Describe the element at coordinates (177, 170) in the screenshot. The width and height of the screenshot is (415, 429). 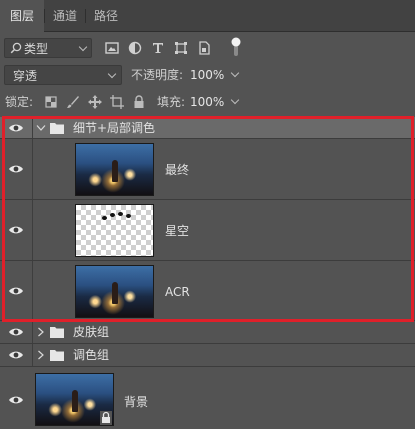
I see `layer-name: 最终` at that location.